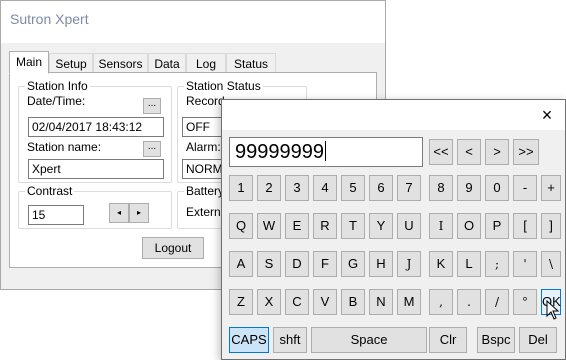 The width and height of the screenshot is (566, 360). I want to click on key-char: I, so click(441, 226).